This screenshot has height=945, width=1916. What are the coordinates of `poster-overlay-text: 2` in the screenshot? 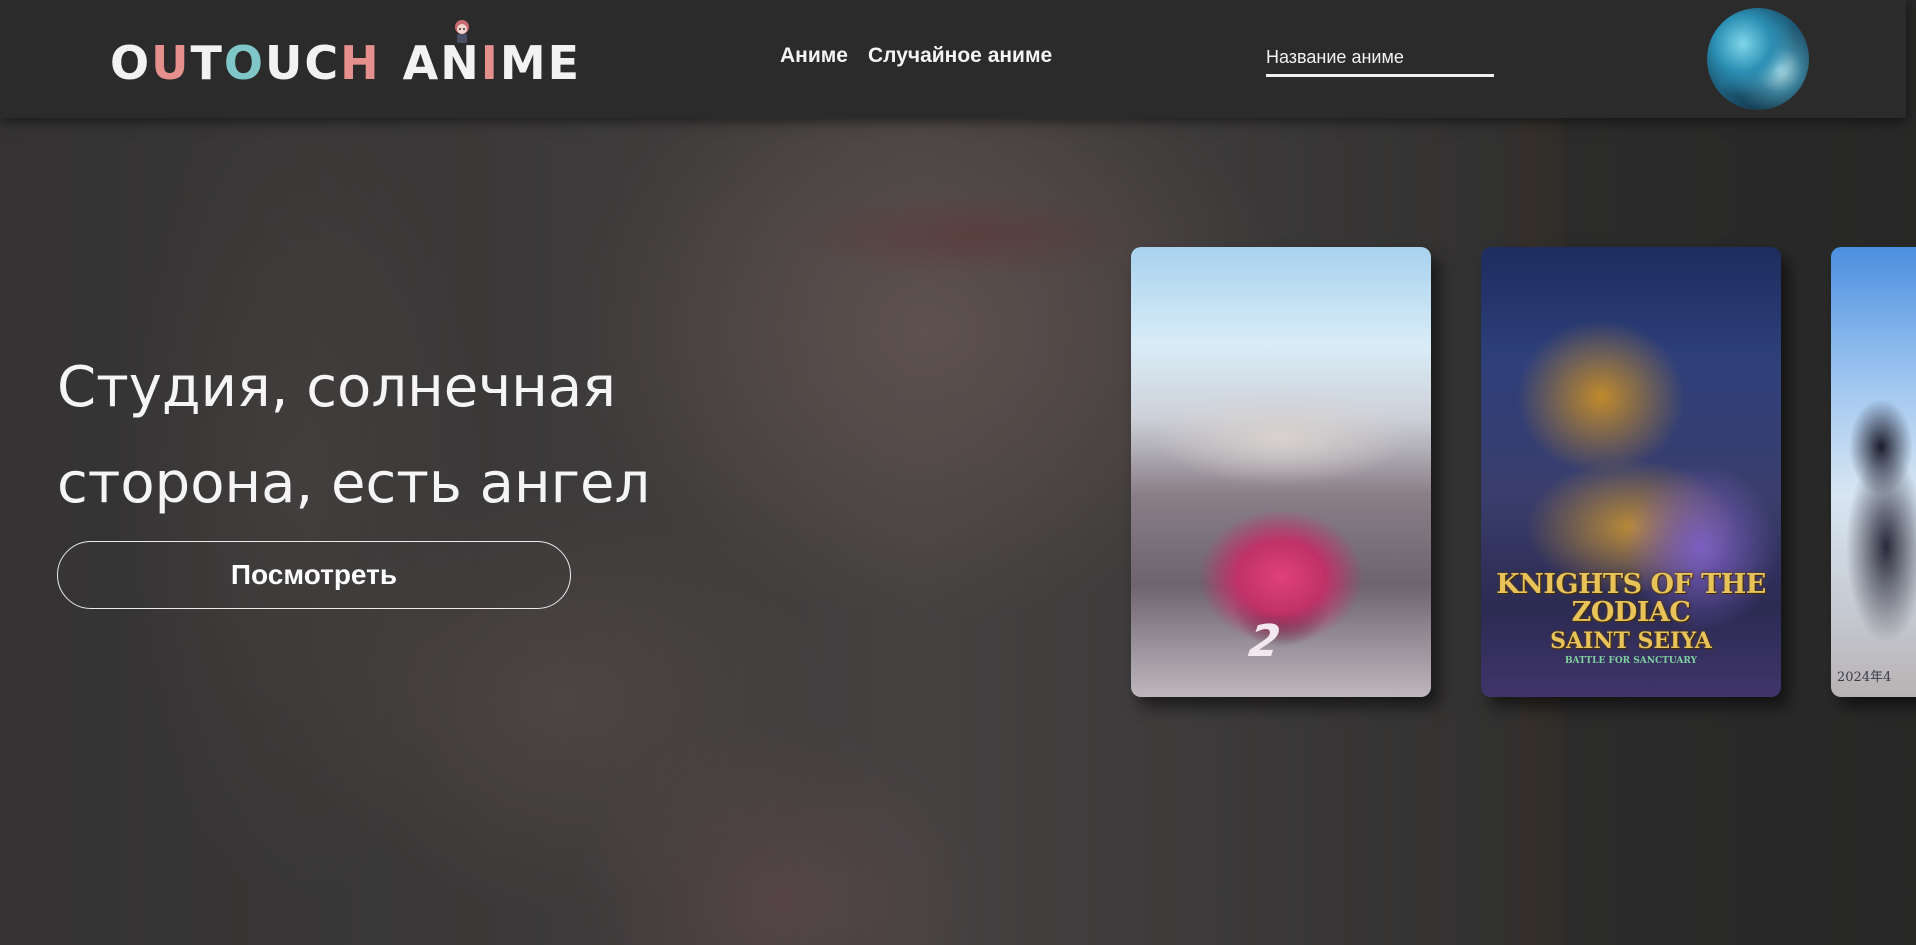 It's located at (1264, 641).